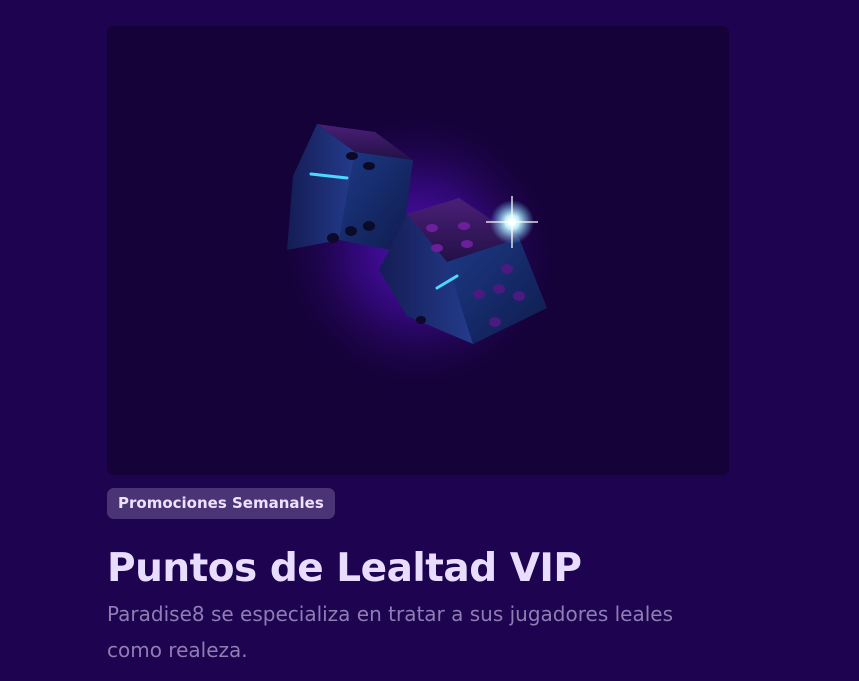  What do you see at coordinates (344, 569) in the screenshot?
I see `promo-title: Puntos de Lealtad VIP` at bounding box center [344, 569].